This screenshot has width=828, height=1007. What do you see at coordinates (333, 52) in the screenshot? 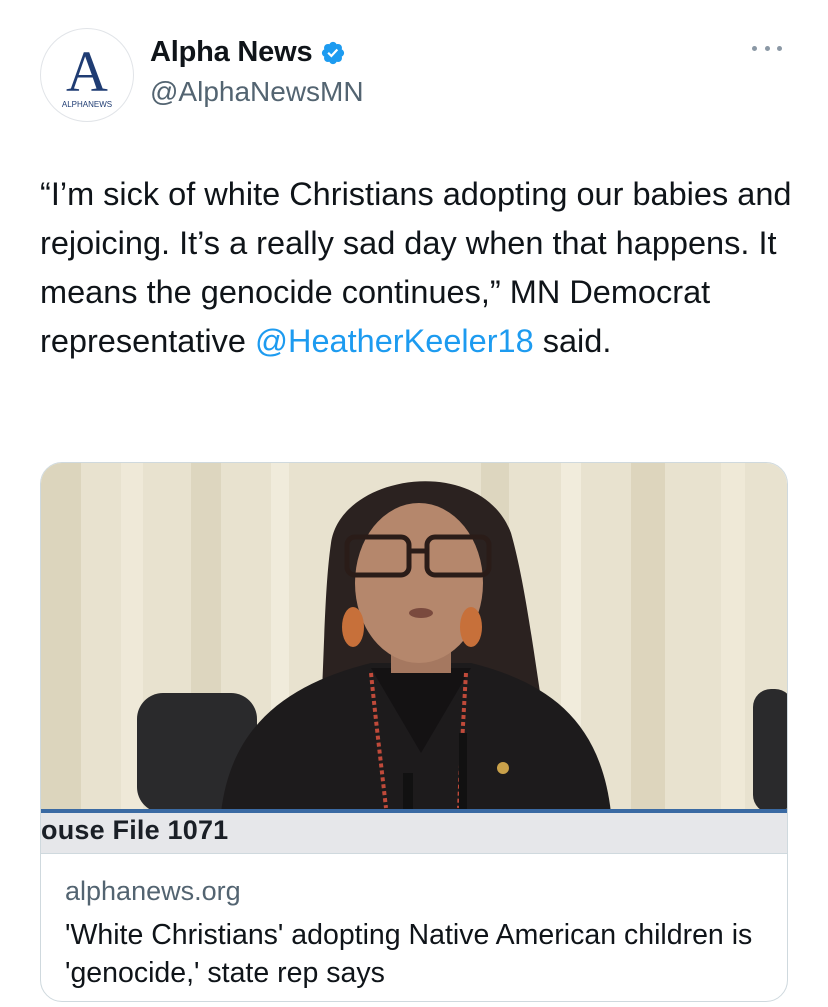
I see `verified-badge-icon` at bounding box center [333, 52].